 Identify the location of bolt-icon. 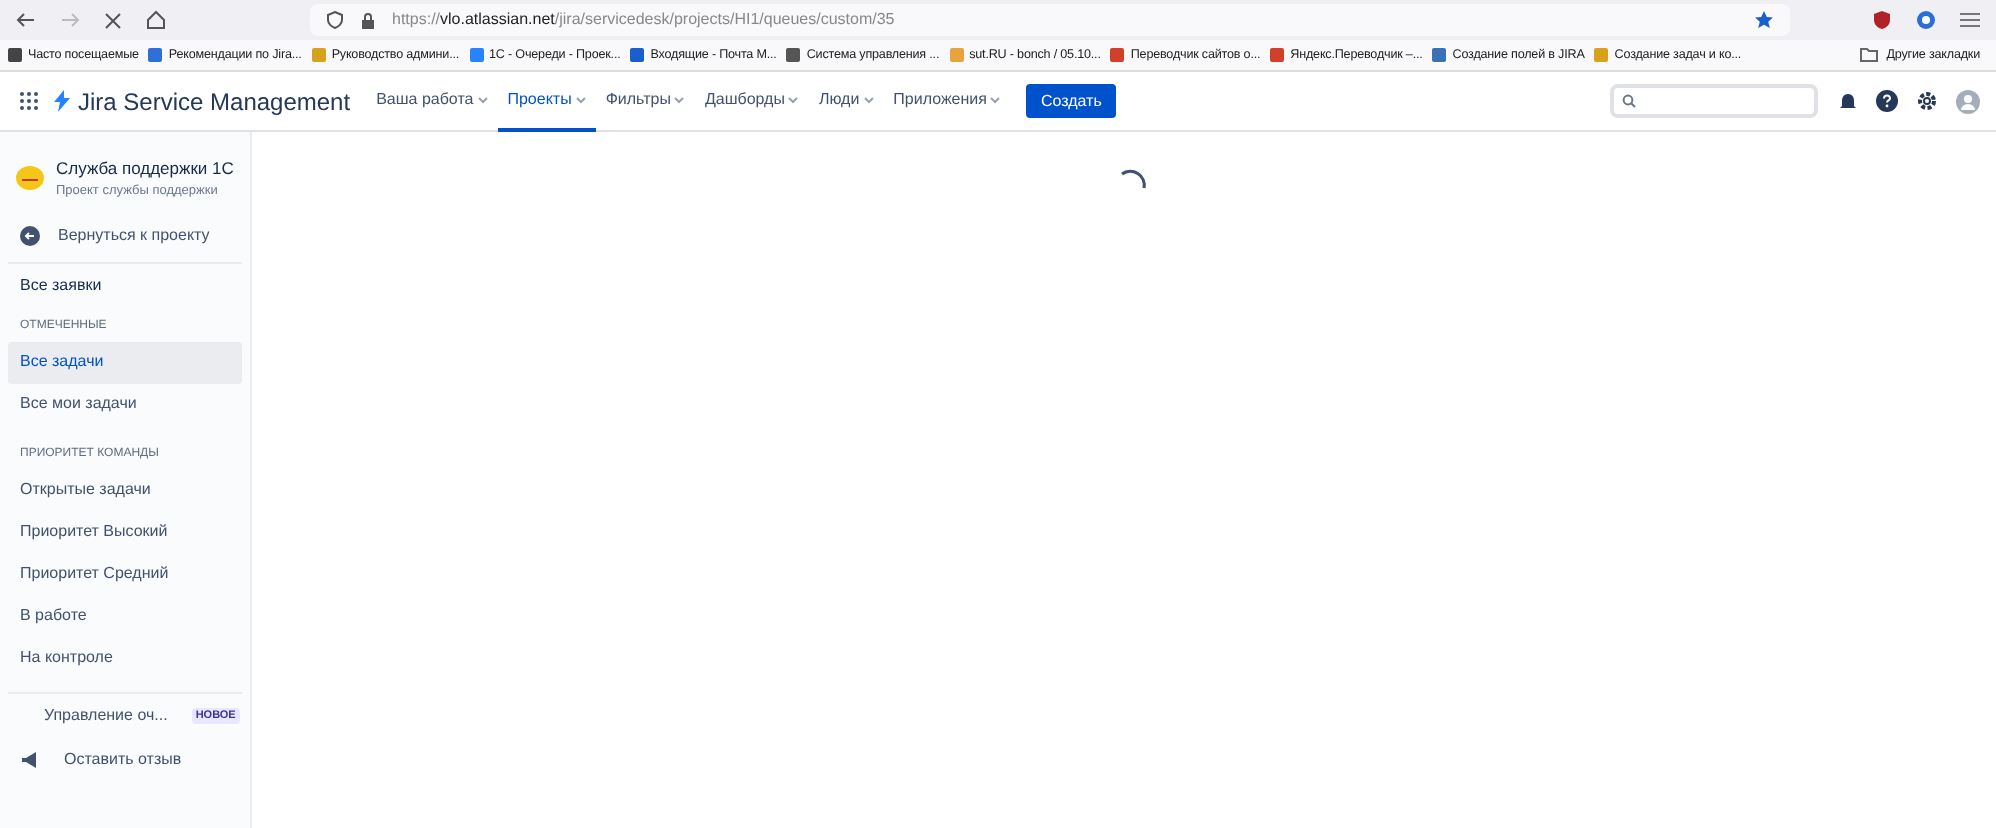
(62, 101).